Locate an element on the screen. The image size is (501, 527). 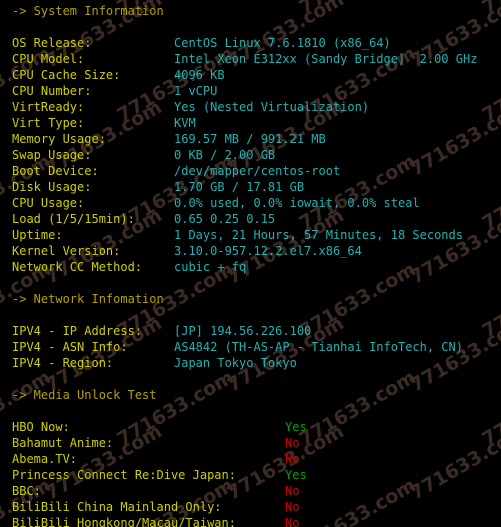
row-label: Virt Type: is located at coordinates (48, 123).